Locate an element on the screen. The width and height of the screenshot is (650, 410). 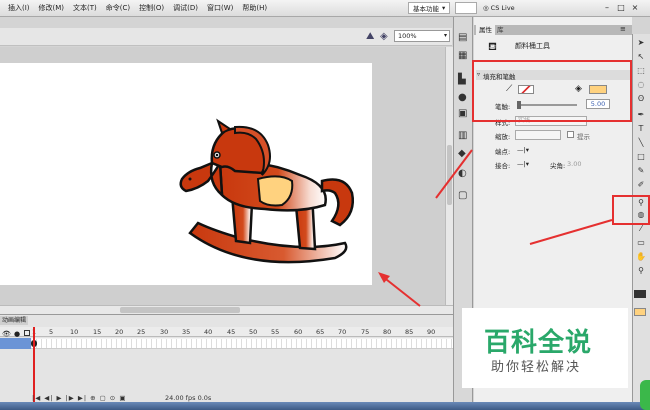
watermark-subtitle: 助你轻松解决 is located at coordinates (536, 367).